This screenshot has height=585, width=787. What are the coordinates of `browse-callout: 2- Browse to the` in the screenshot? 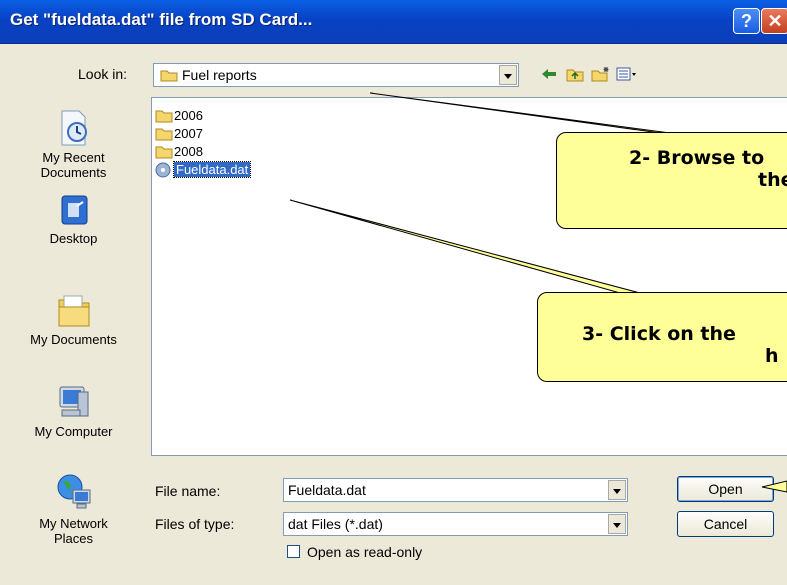 It's located at (671, 180).